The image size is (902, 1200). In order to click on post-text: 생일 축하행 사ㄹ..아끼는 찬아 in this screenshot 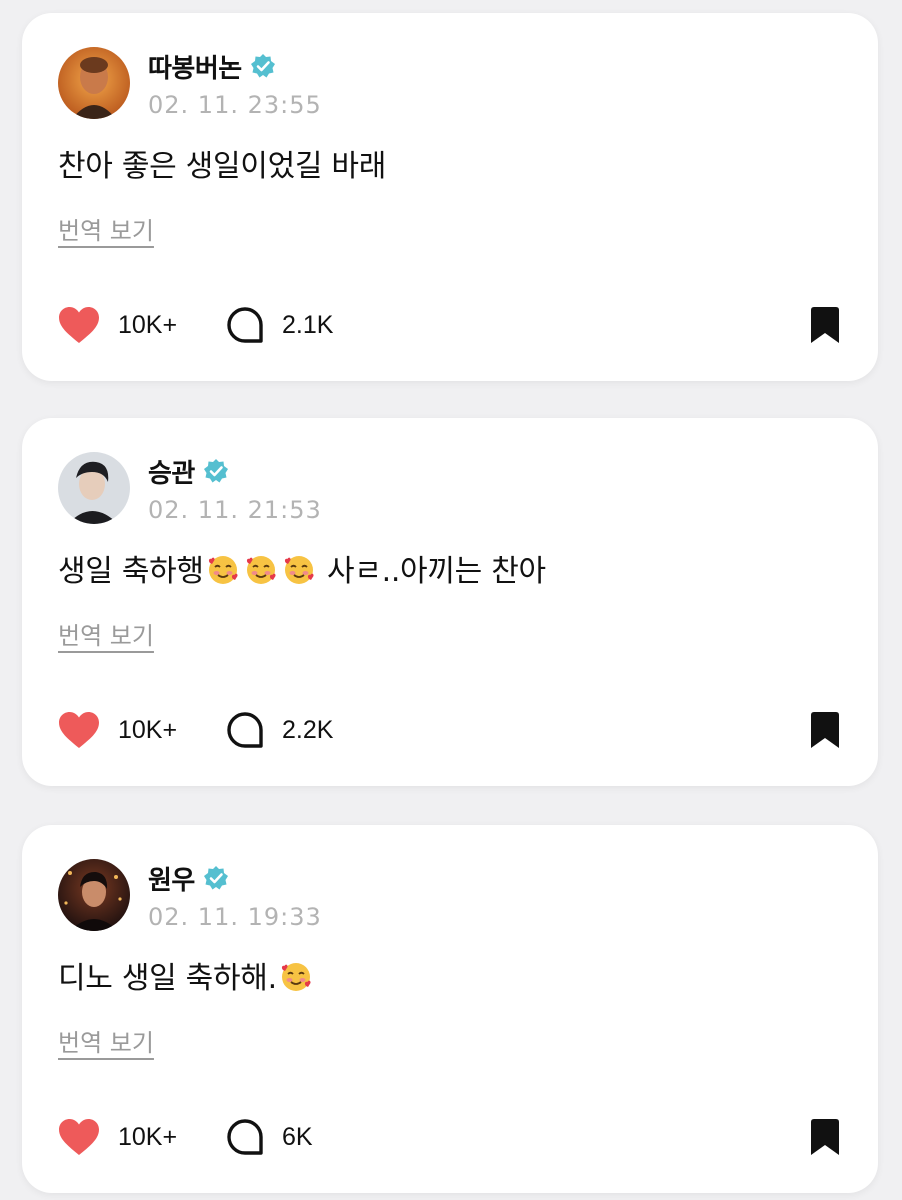, I will do `click(302, 568)`.